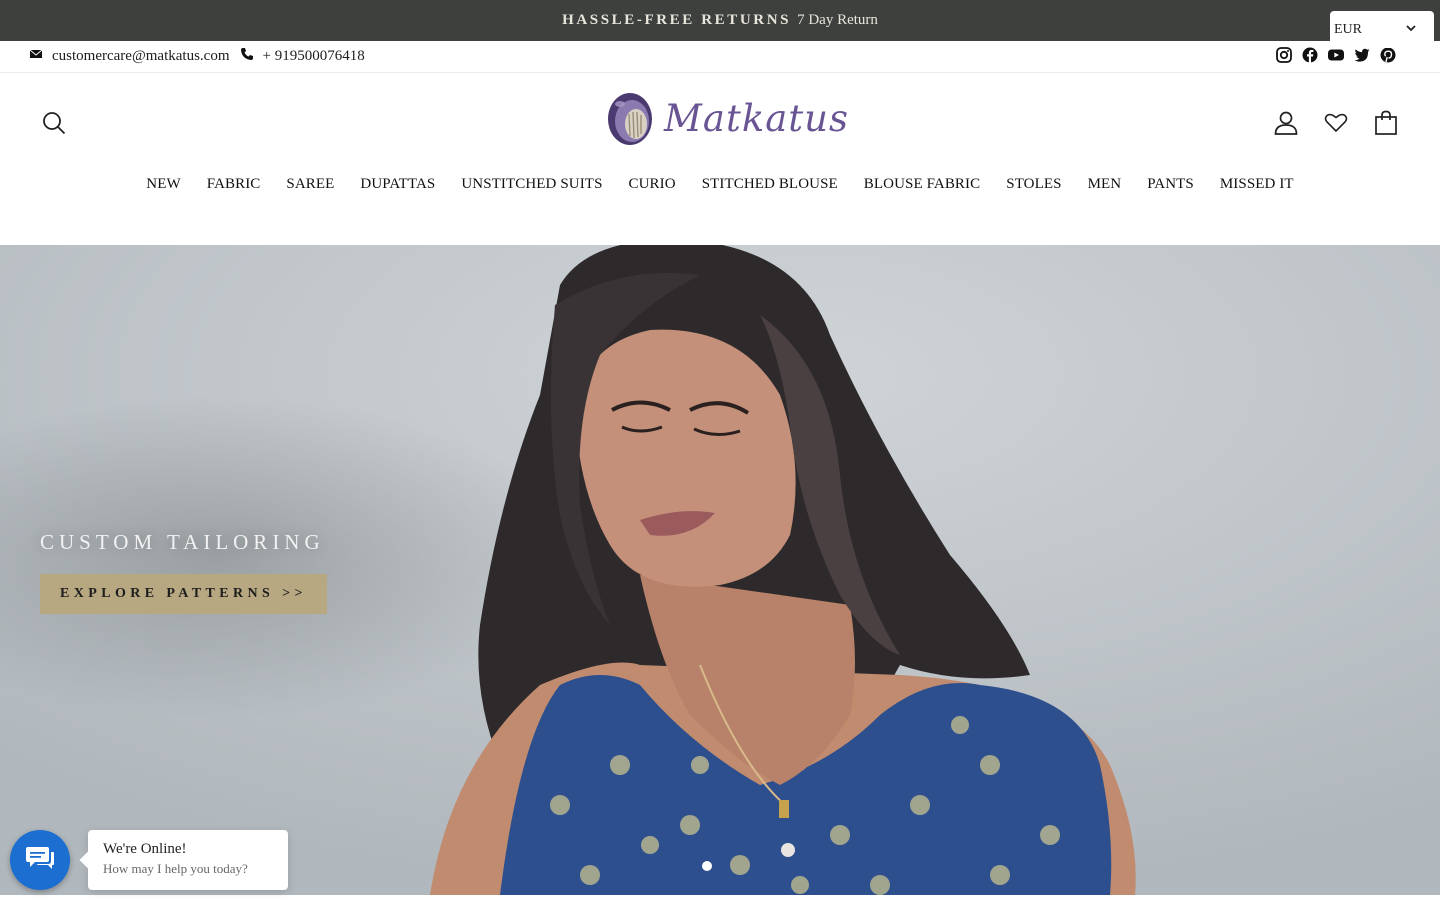  Describe the element at coordinates (188, 860) in the screenshot. I see `chat-greeting-bubble: We're Online! How may I help you today?` at that location.